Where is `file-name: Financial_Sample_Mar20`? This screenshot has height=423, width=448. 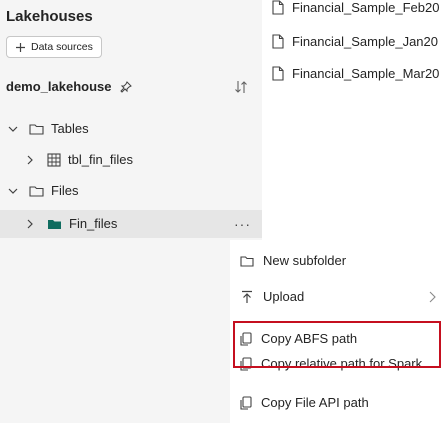
file-name: Financial_Sample_Mar20 is located at coordinates (366, 73).